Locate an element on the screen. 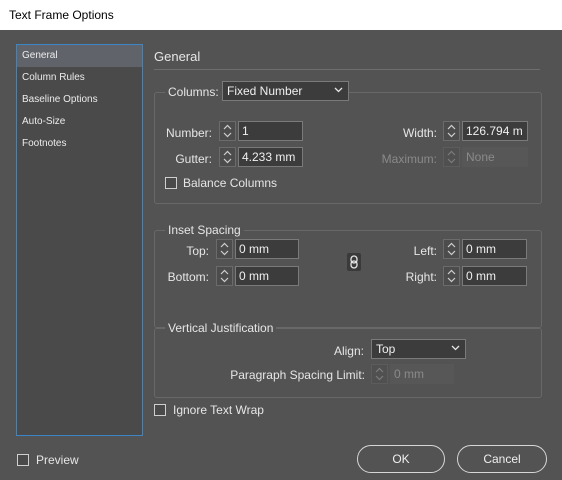 The height and width of the screenshot is (480, 562). inset-spacing-title: Inset Spacing is located at coordinates (204, 230).